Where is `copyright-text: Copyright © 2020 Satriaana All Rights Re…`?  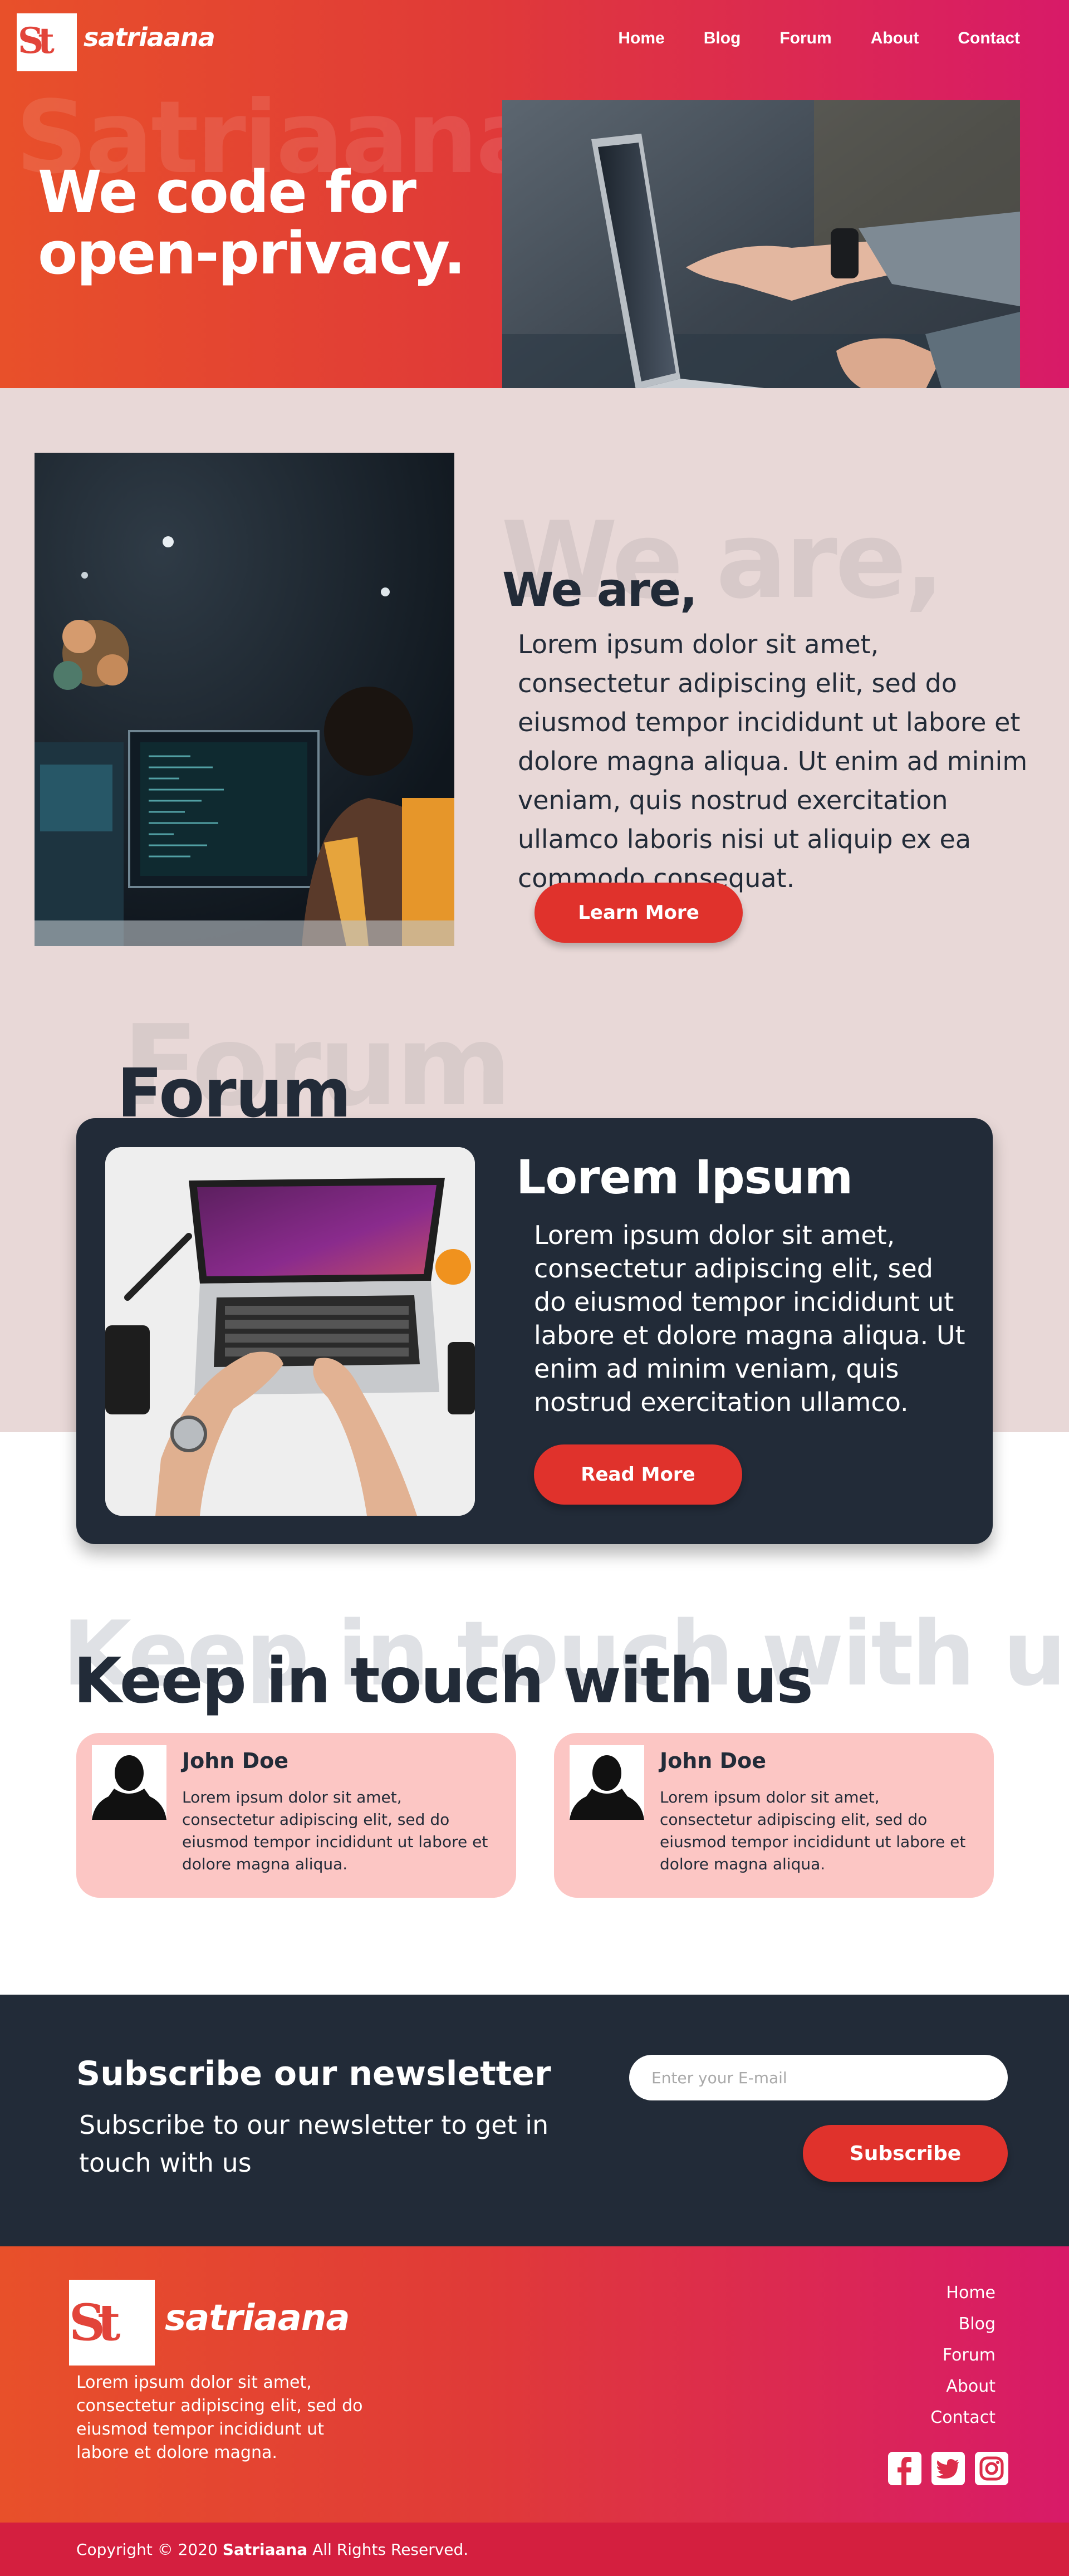
copyright-text: Copyright © 2020 Satriaana All Rights Re… is located at coordinates (272, 2549).